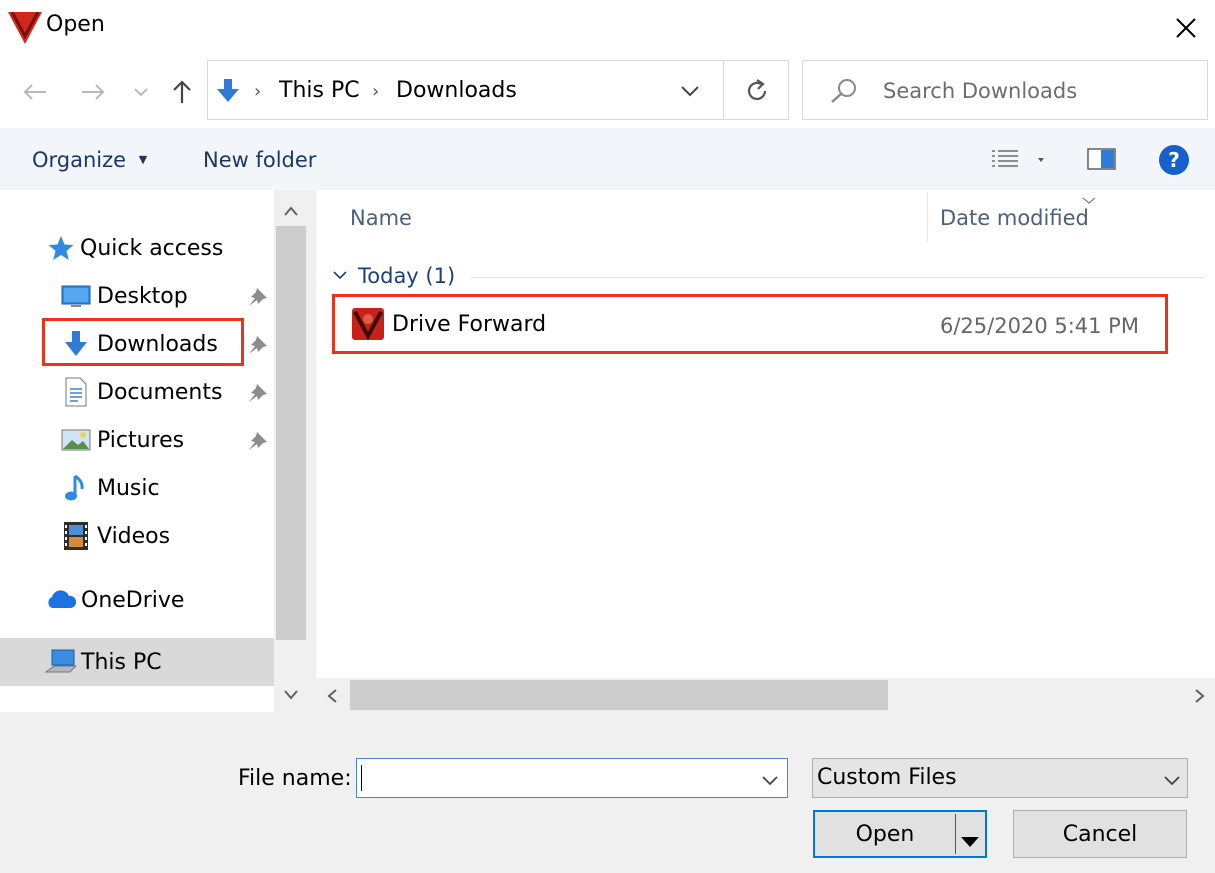 The height and width of the screenshot is (873, 1215). What do you see at coordinates (955, 834) in the screenshot?
I see `split-divider` at bounding box center [955, 834].